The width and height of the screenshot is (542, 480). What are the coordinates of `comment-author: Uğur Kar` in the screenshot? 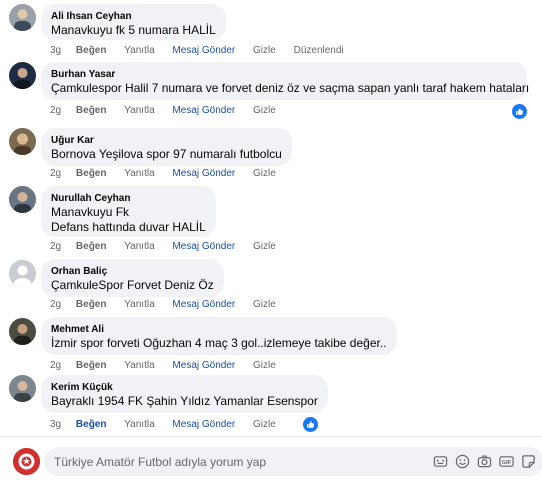 It's located at (166, 140).